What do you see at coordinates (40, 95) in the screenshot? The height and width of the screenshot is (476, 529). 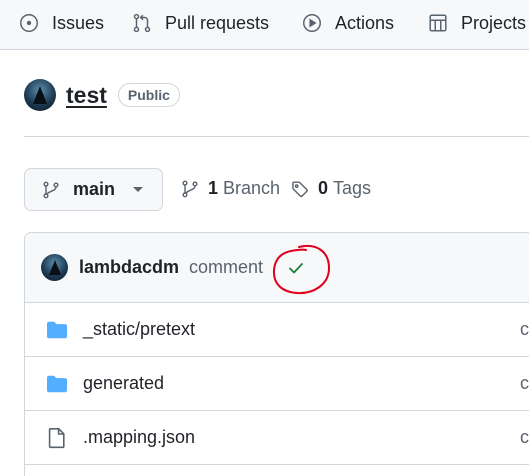 I see `owner-avatar` at bounding box center [40, 95].